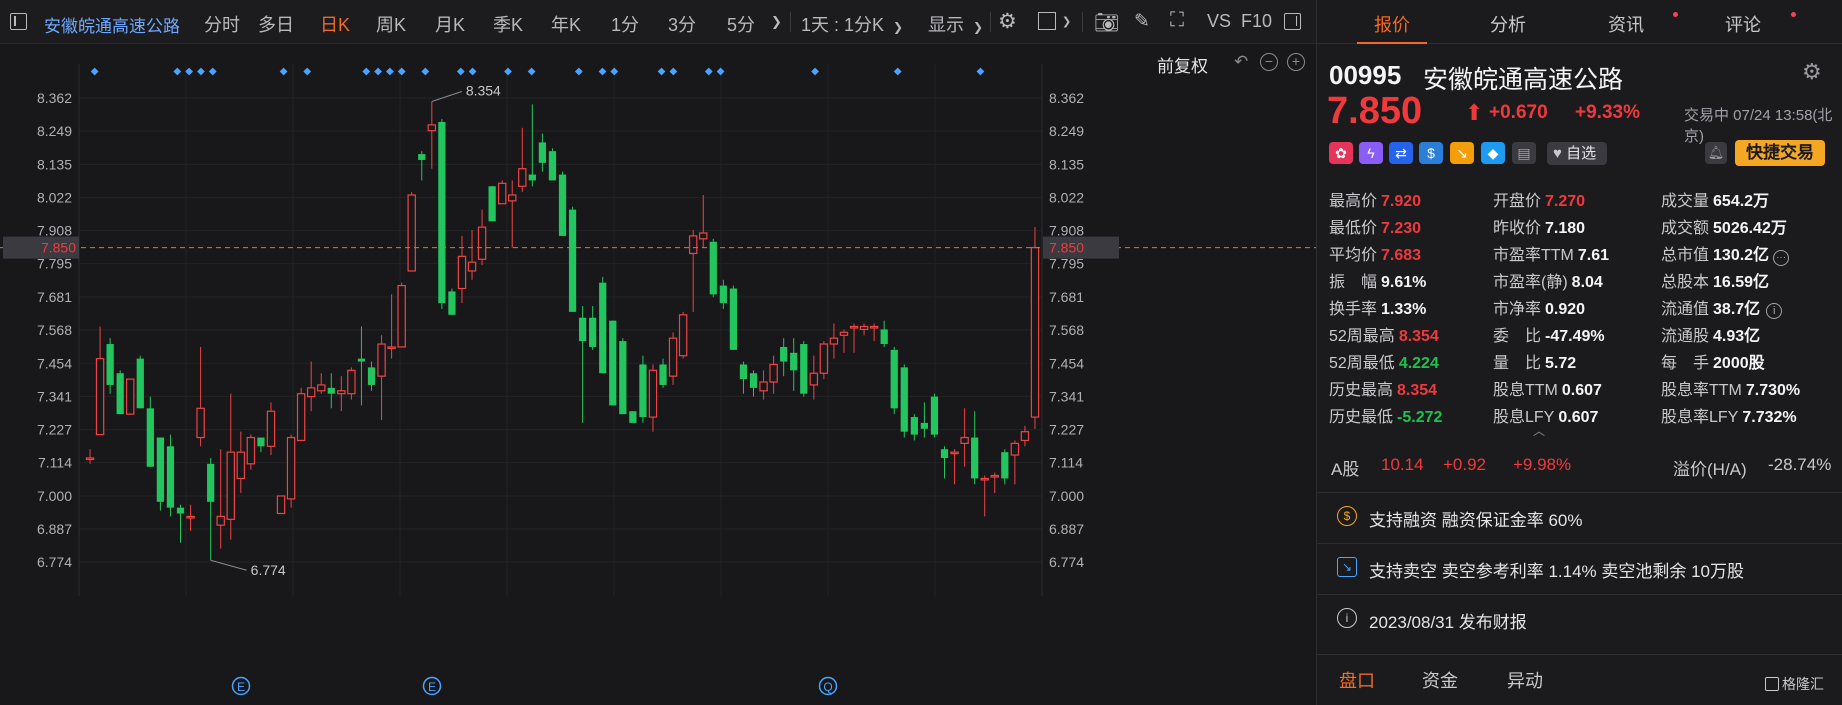 The image size is (1842, 705). What do you see at coordinates (112, 24) in the screenshot?
I see `stock-name-label: 安徽皖通高速公路` at bounding box center [112, 24].